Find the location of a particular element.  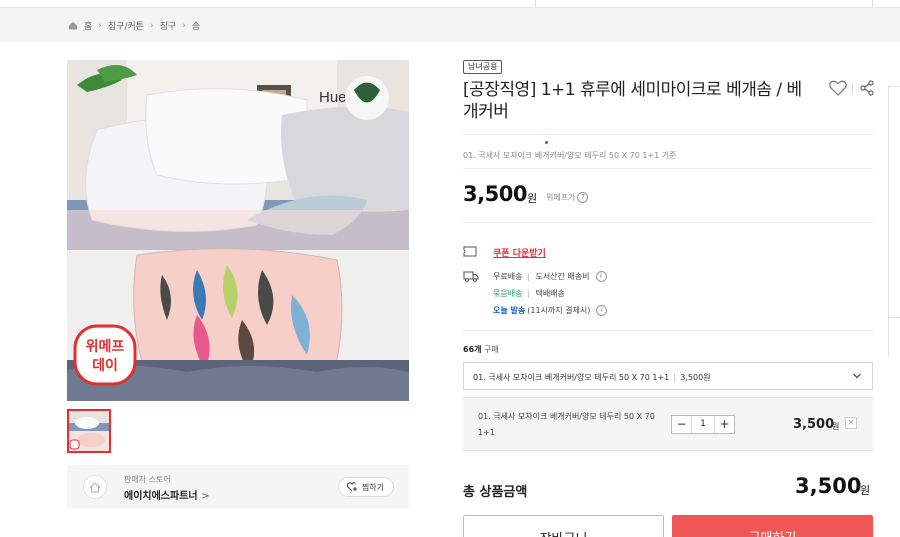

add-to-cart-button: 장바구니 is located at coordinates (563, 526).